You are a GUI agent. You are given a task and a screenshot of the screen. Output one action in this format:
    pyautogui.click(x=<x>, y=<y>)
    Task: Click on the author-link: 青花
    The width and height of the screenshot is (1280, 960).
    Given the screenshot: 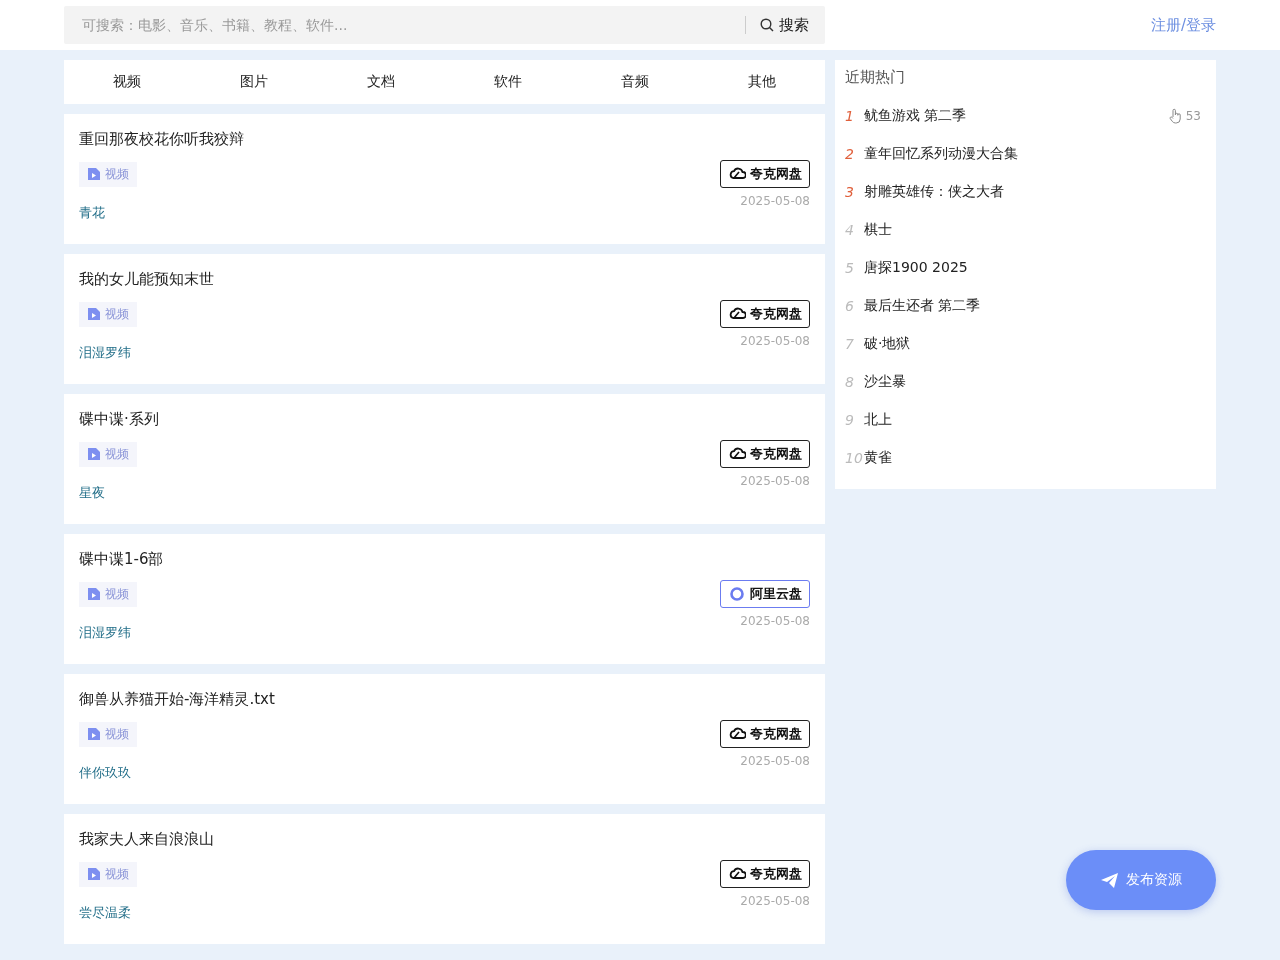 What is the action you would take?
    pyautogui.click(x=92, y=213)
    